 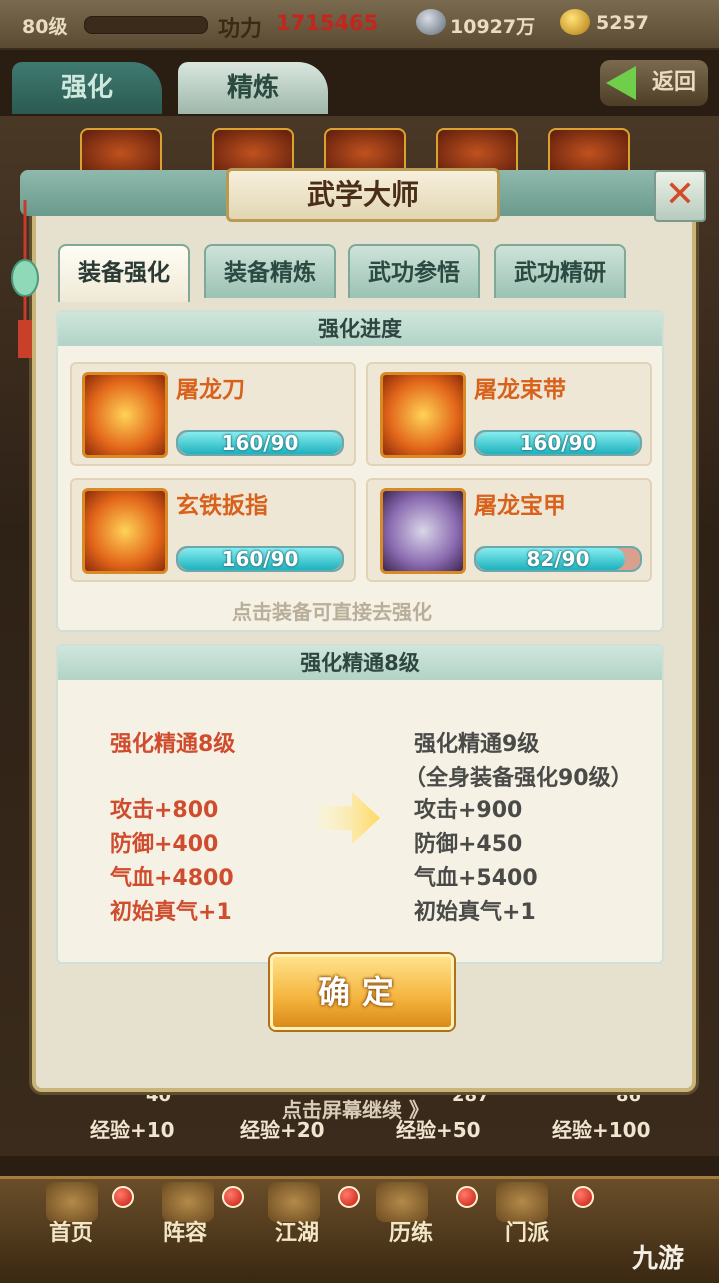 I want to click on tab-equip-refine: 装备精炼, so click(x=270, y=271).